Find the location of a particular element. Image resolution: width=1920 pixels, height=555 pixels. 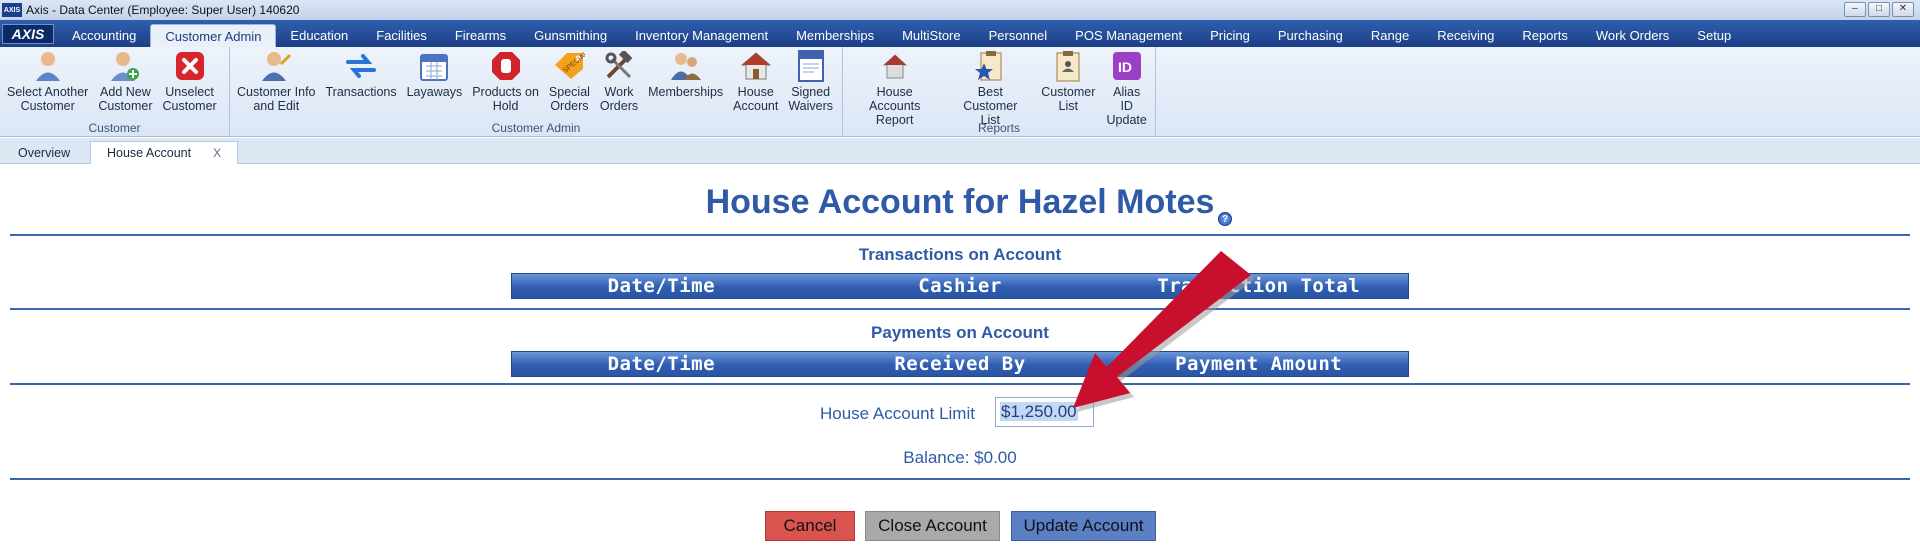

menu-tab-setup: Setup is located at coordinates (1714, 35).